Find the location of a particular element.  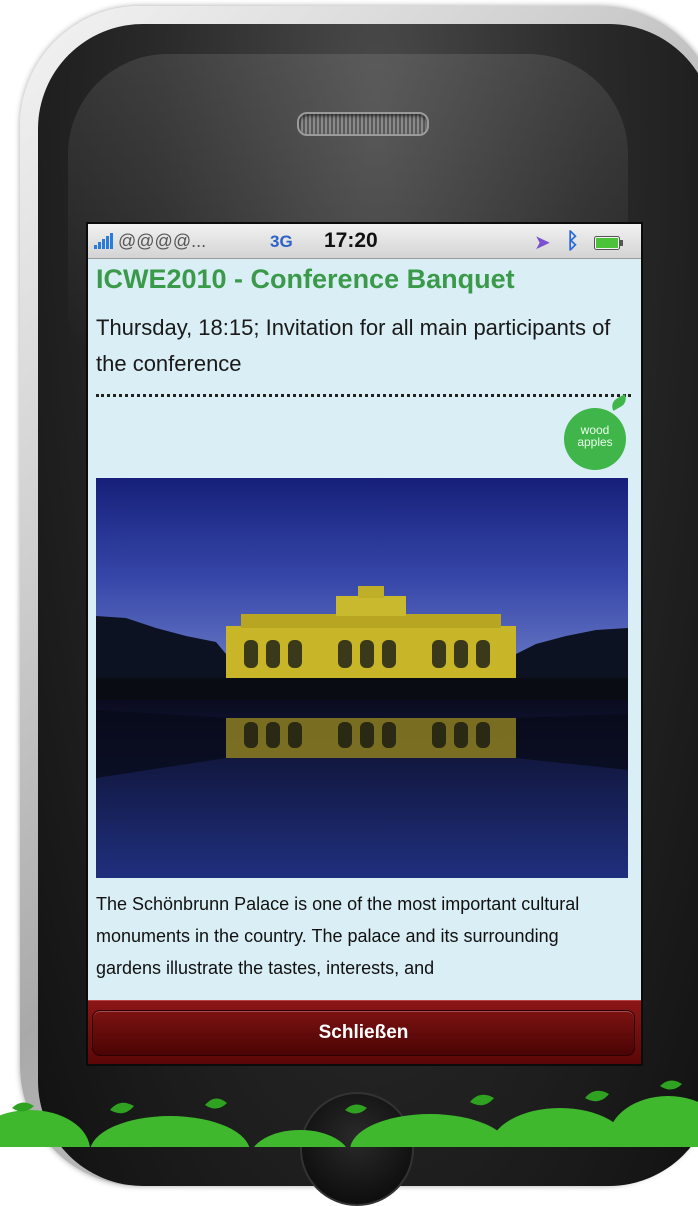

logo-line-2: apples is located at coordinates (595, 442).